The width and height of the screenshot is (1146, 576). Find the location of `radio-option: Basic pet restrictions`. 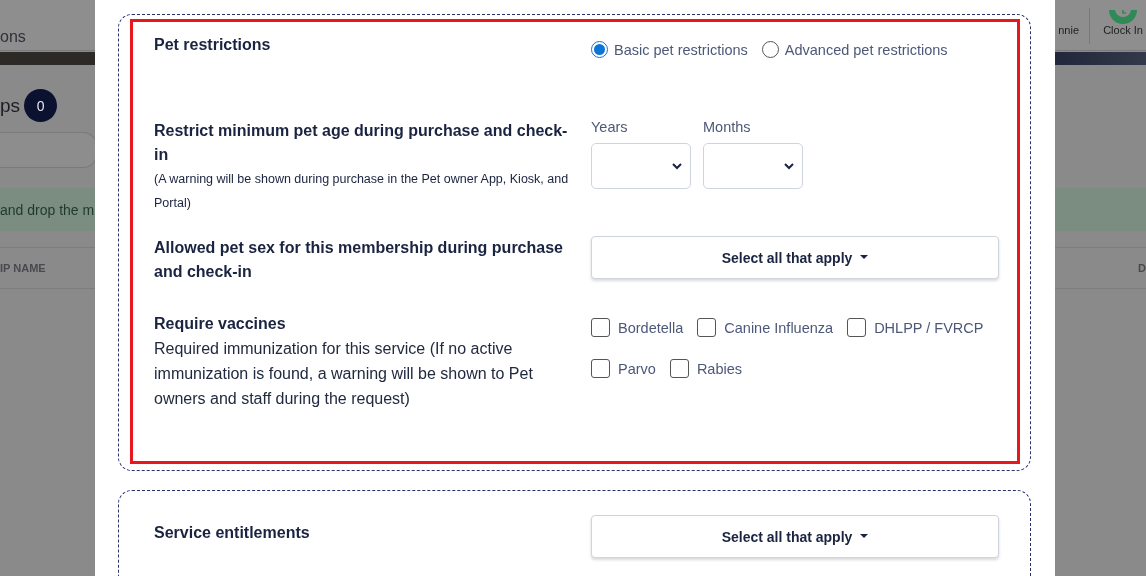

radio-option: Basic pet restrictions is located at coordinates (669, 49).